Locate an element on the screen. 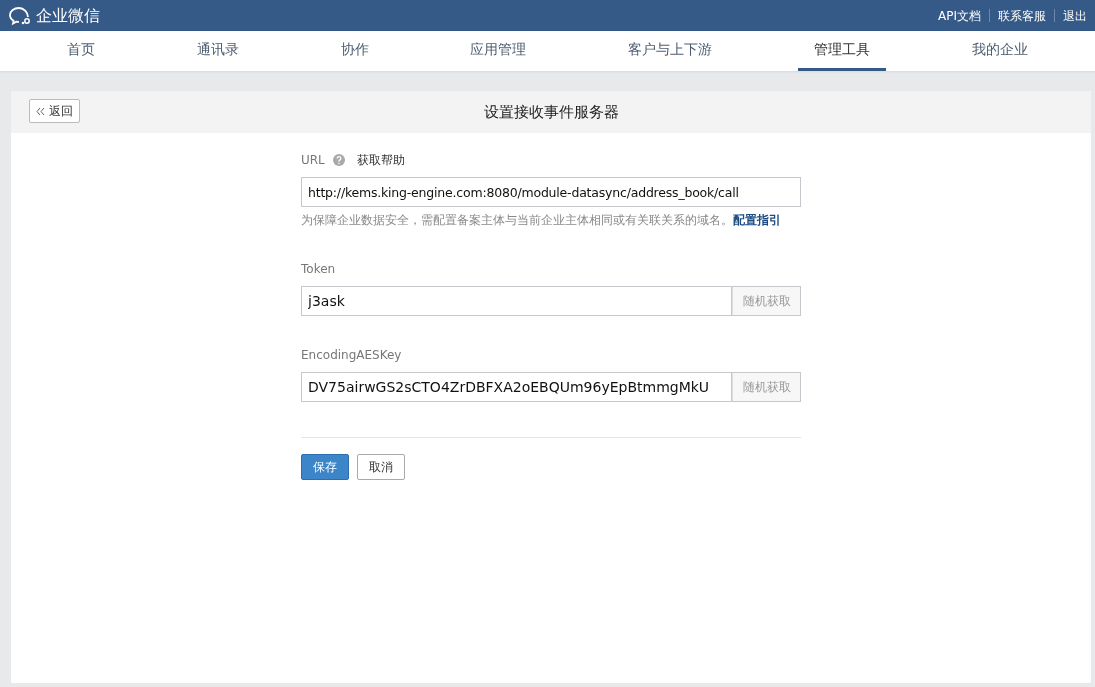  text-field: DV75airwGS2sCTO4ZrDBFXA2oEBQUm96yEpBtmmgMkU is located at coordinates (516, 387).